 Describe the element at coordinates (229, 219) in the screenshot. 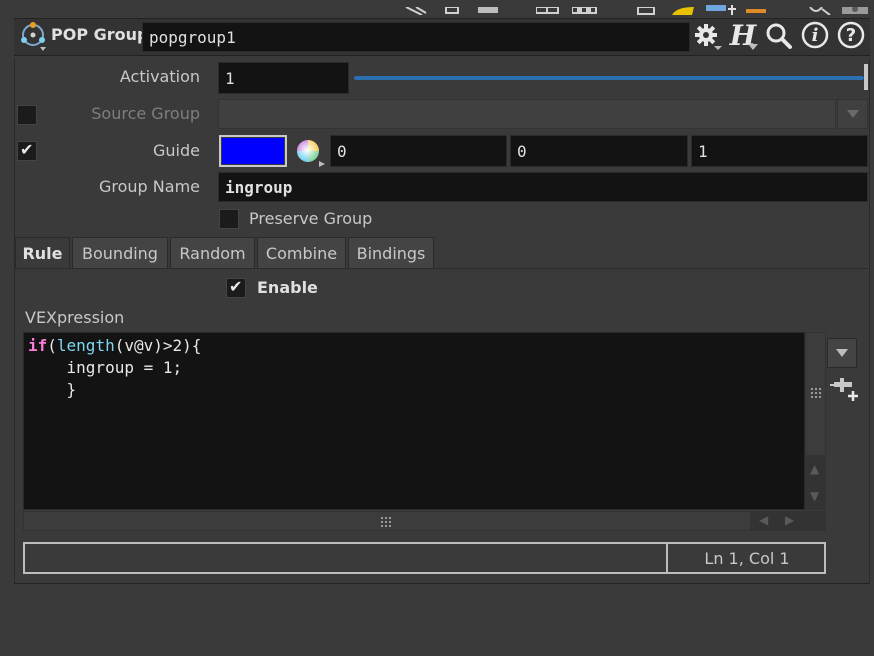

I see `preserve-group-checkbox` at that location.